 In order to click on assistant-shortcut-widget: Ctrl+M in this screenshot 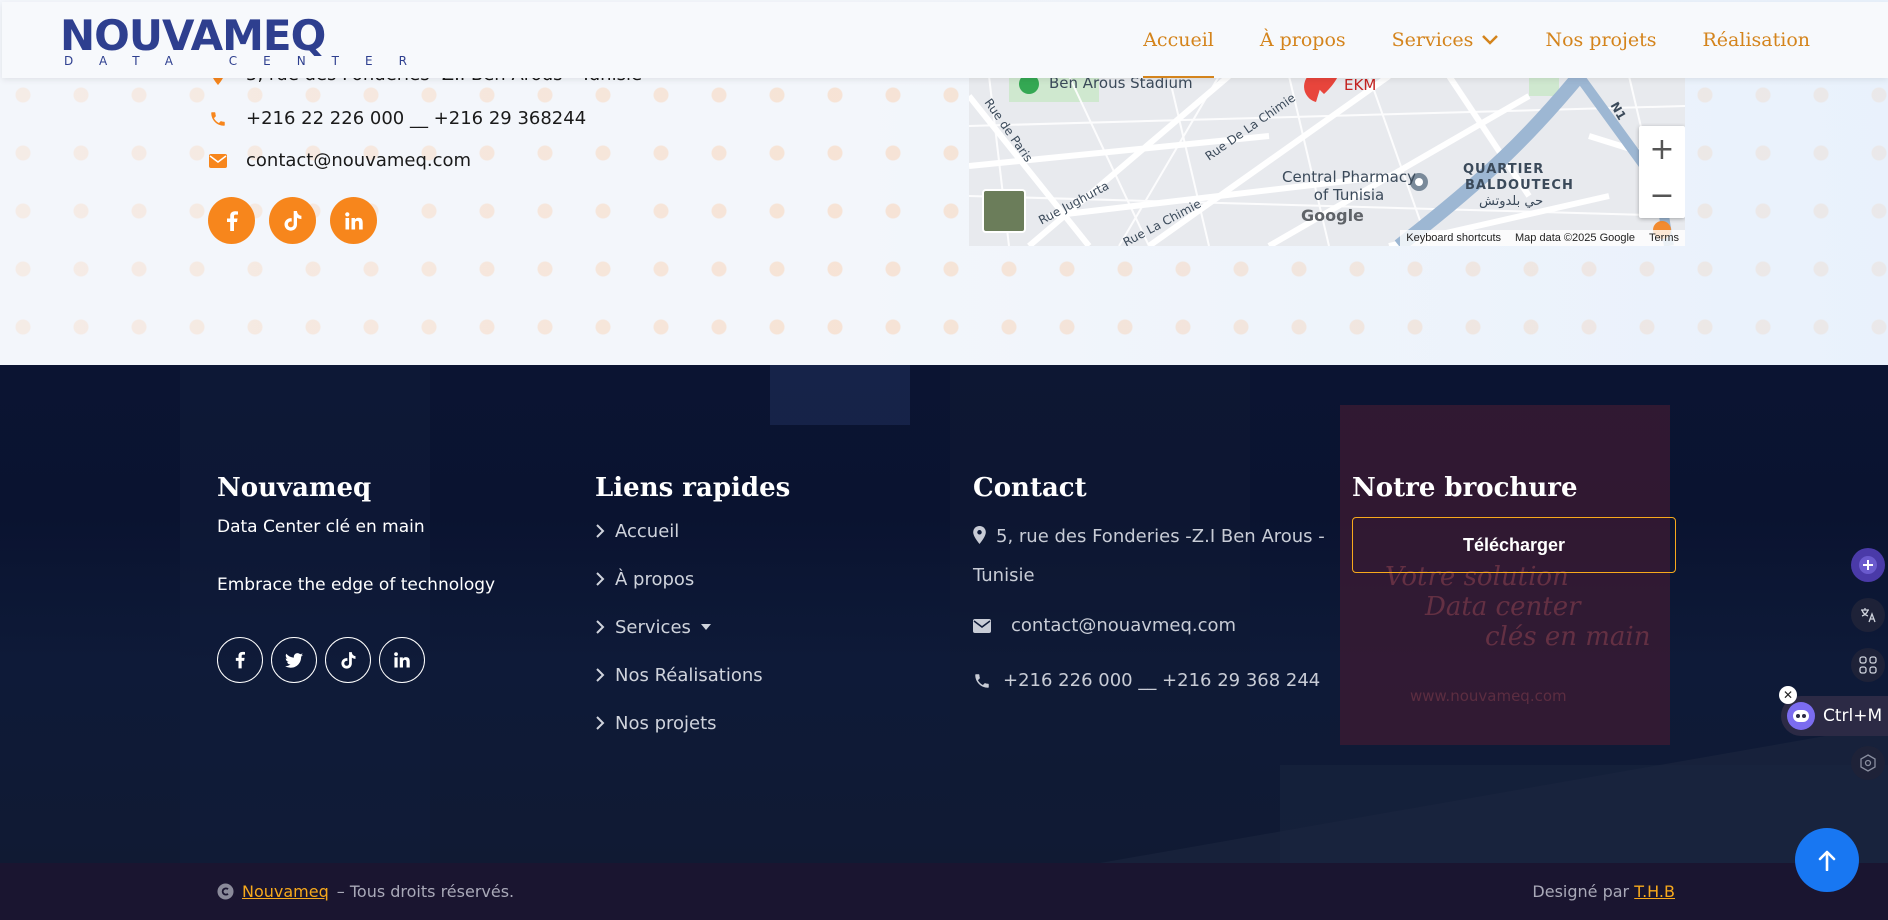, I will do `click(1834, 716)`.